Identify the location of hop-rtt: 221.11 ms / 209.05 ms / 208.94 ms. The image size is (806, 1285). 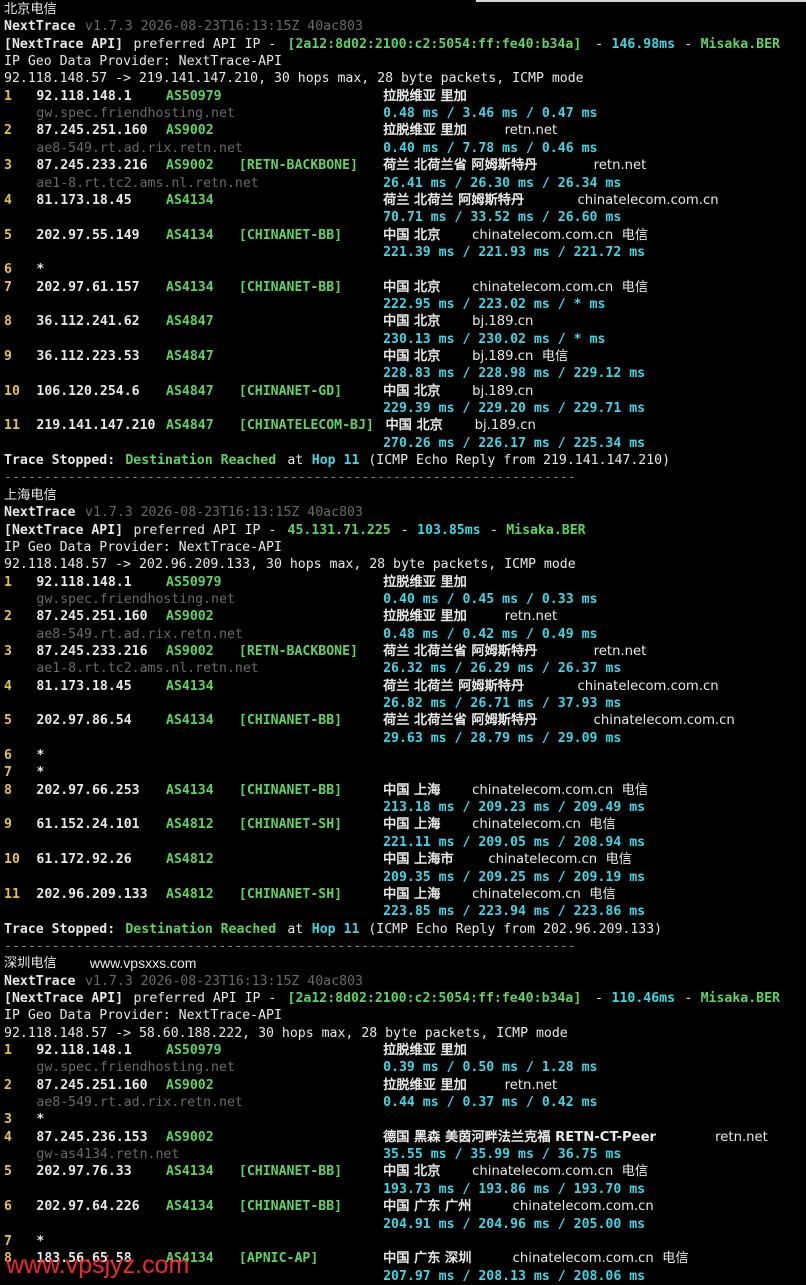
(514, 842).